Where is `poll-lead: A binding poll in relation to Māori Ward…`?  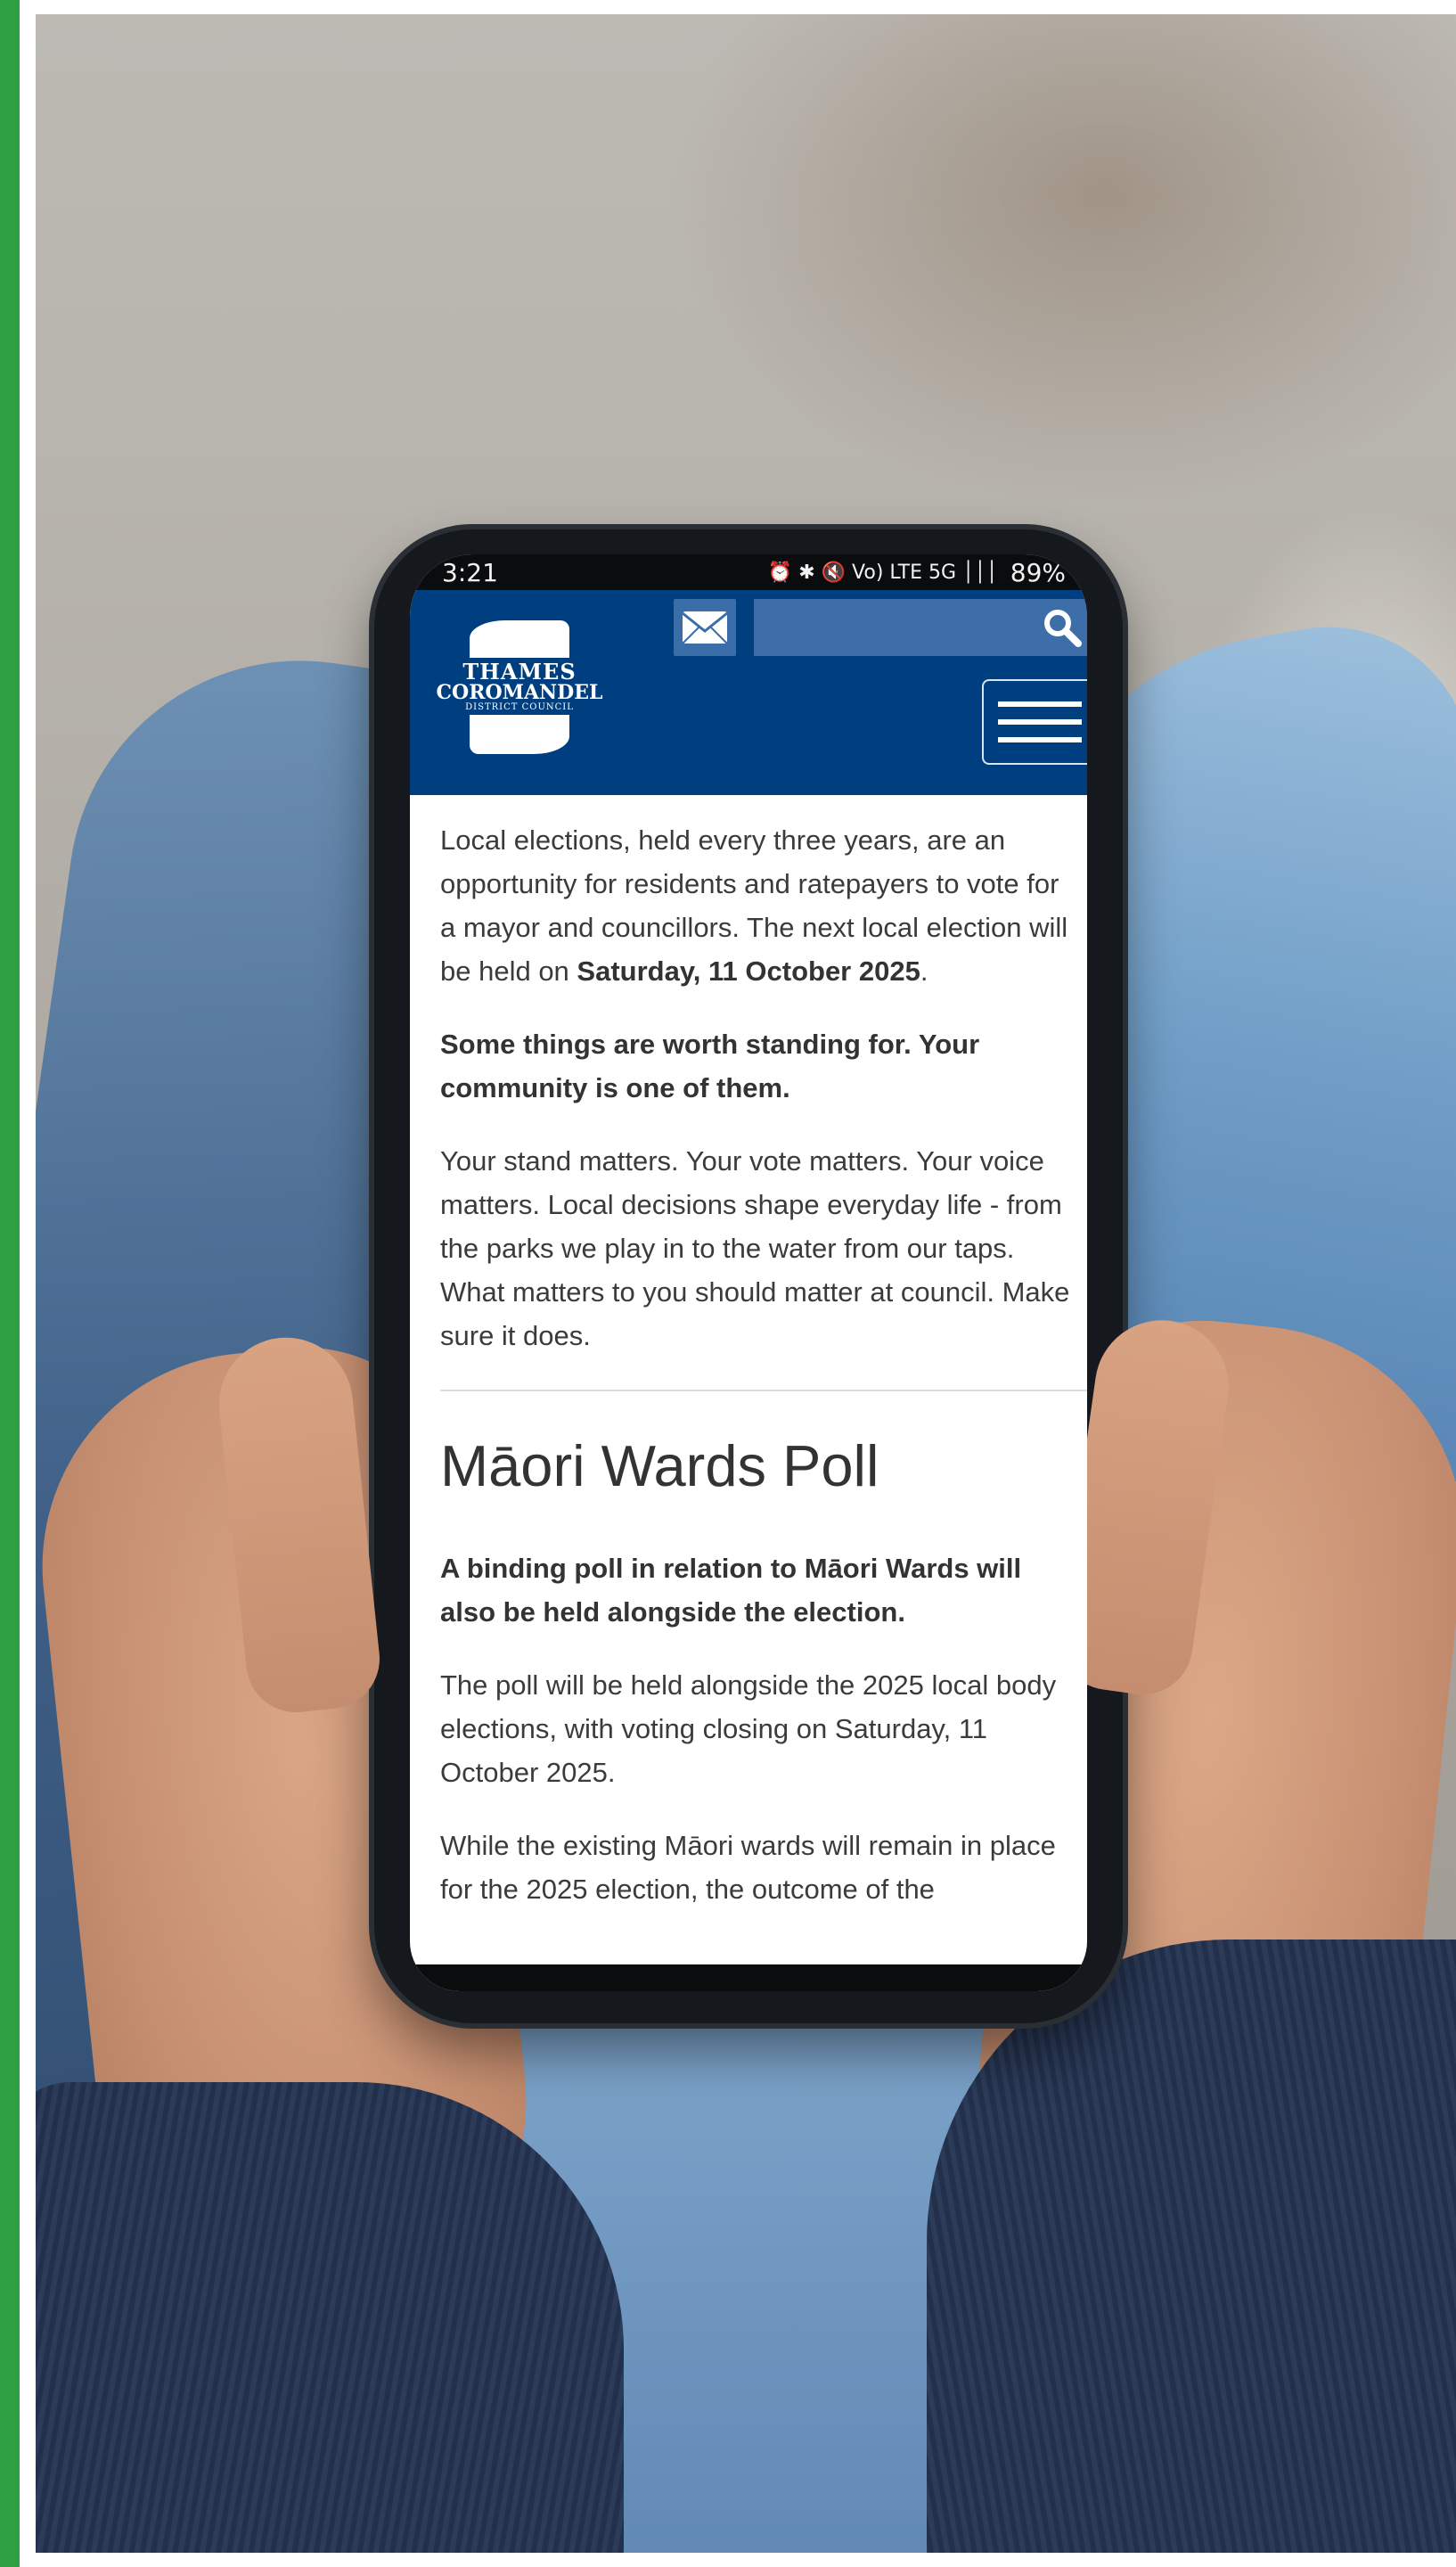 poll-lead: A binding poll in relation to Māori Ward… is located at coordinates (731, 1590).